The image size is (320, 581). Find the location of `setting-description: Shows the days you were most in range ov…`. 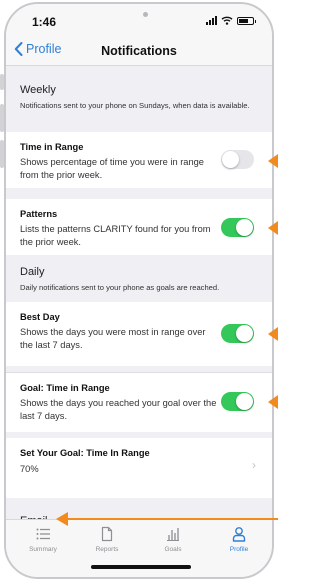

setting-description: Shows the days you were most in range ov… is located at coordinates (113, 338).